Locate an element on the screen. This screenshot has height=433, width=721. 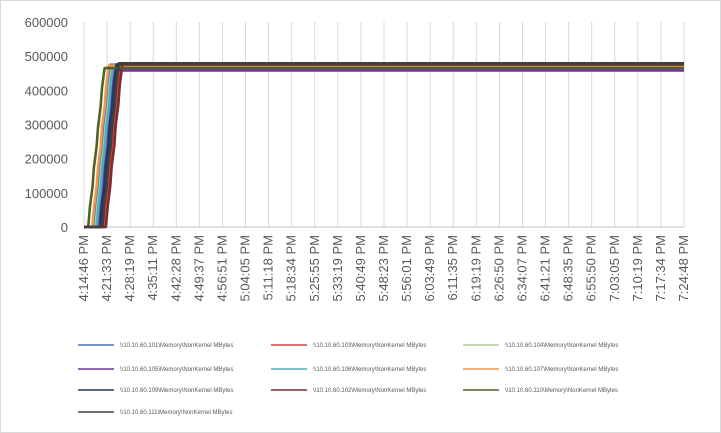
x-tick-label: 5:56:01 PM is located at coordinates (406, 268).